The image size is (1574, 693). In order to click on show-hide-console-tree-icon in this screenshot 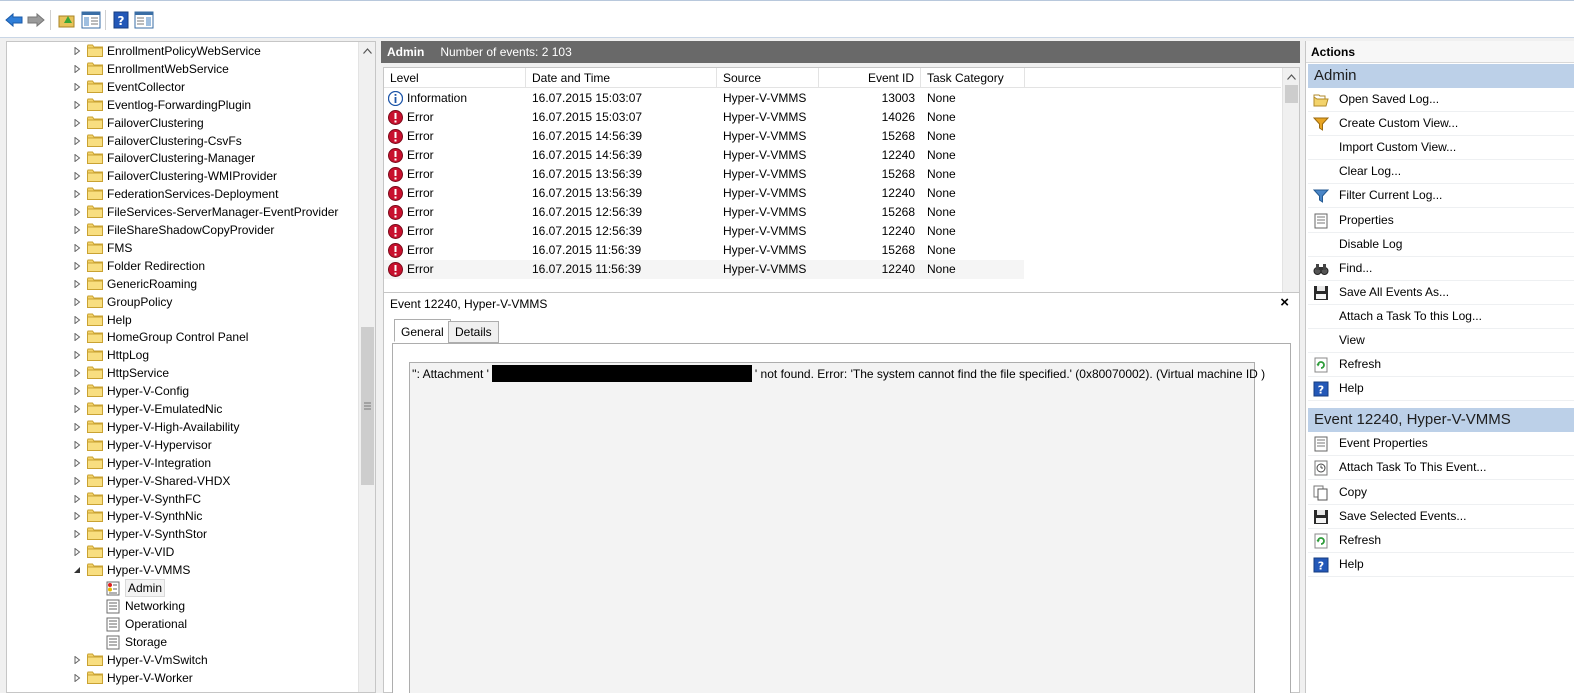, I will do `click(91, 20)`.